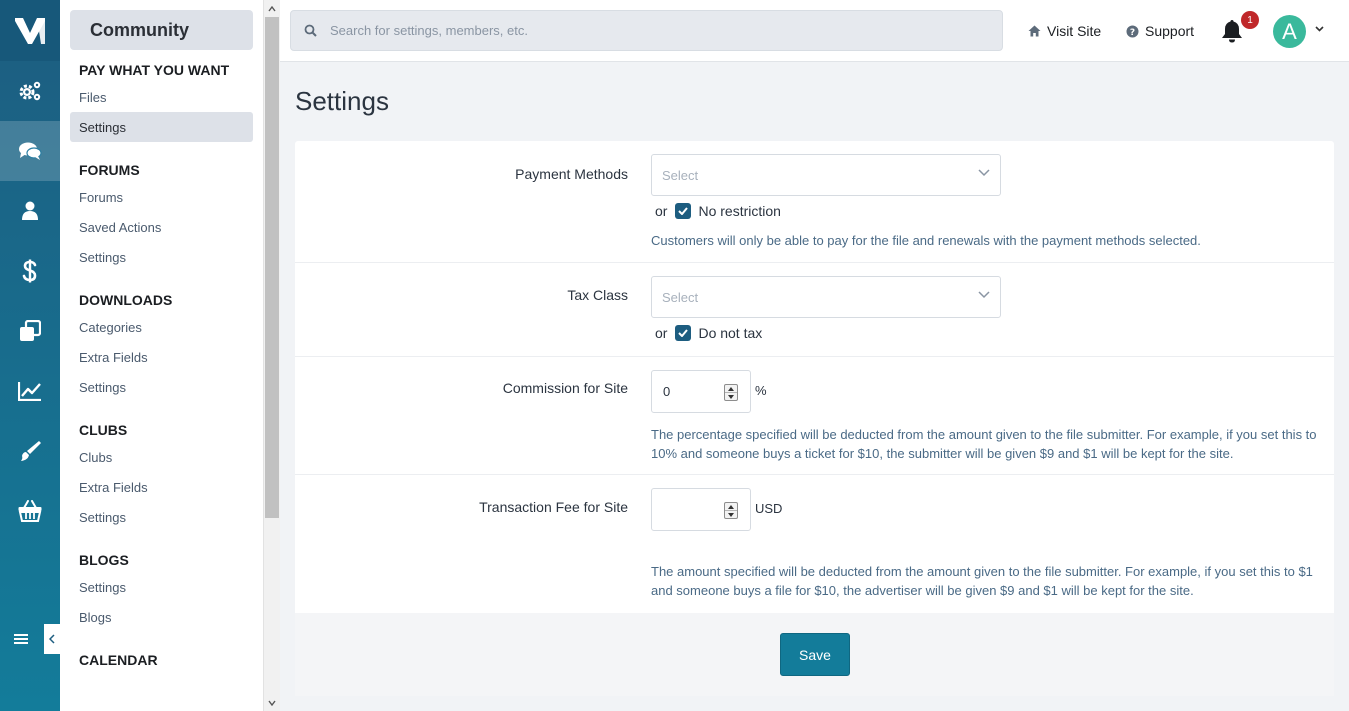 This screenshot has height=711, width=1349. Describe the element at coordinates (597, 295) in the screenshot. I see `tax-class-label: Tax Class` at that location.